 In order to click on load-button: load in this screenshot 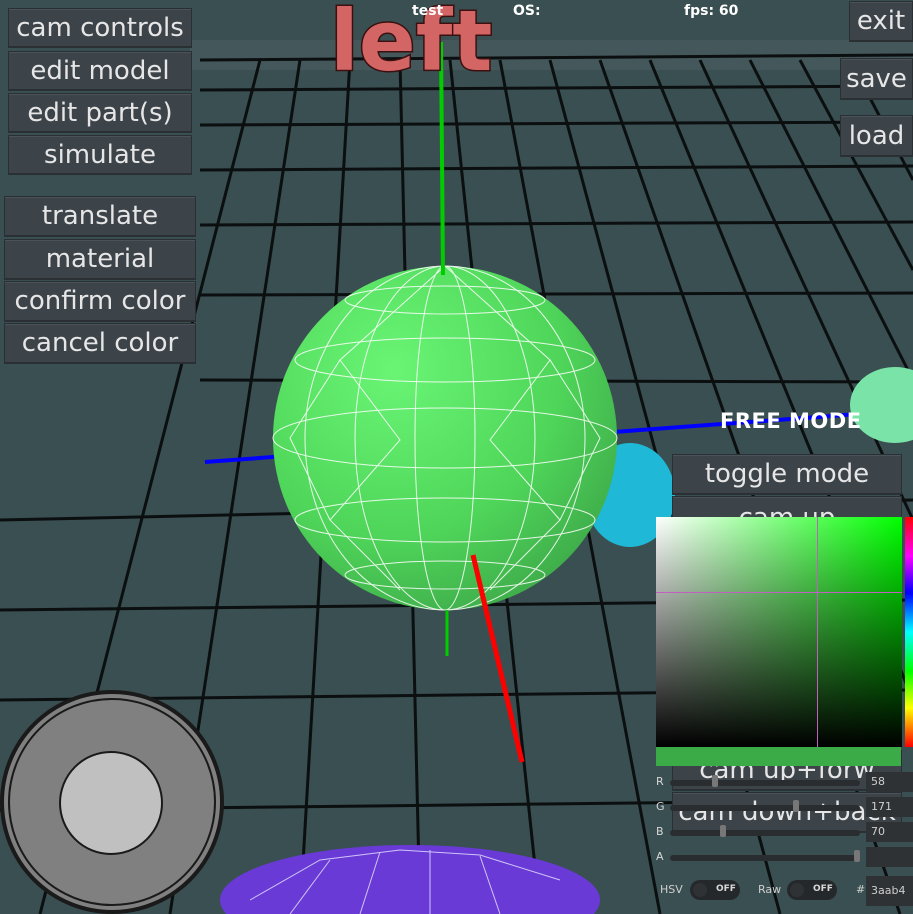, I will do `click(876, 135)`.